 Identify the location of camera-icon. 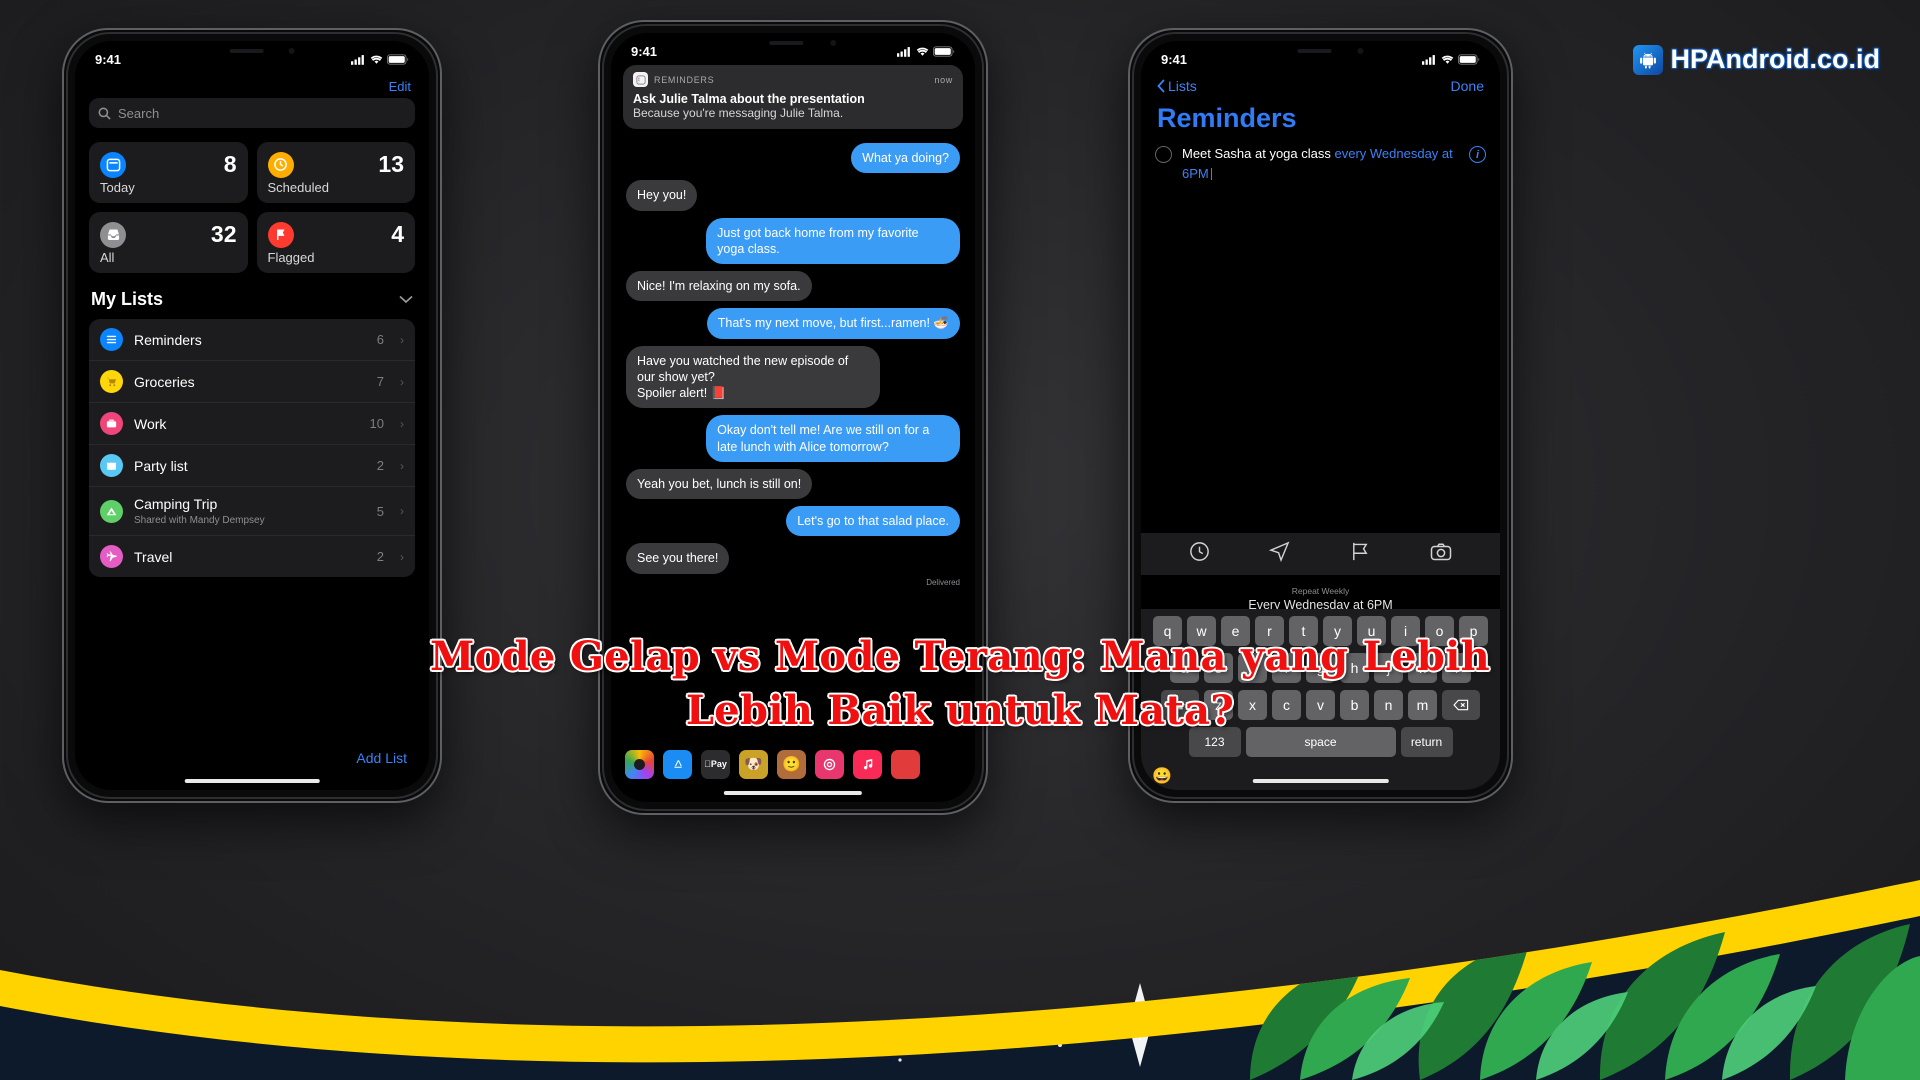
(1441, 554).